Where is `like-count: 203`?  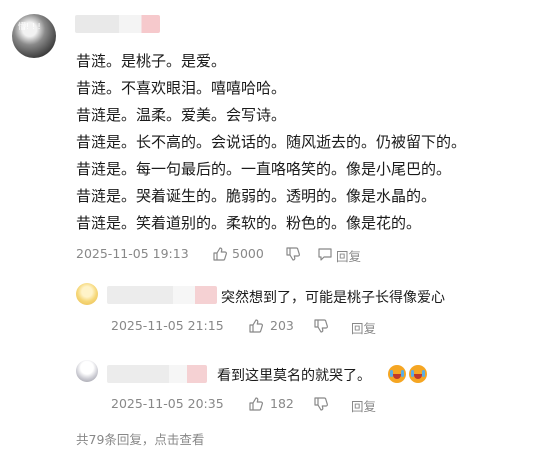
like-count: 203 is located at coordinates (282, 325).